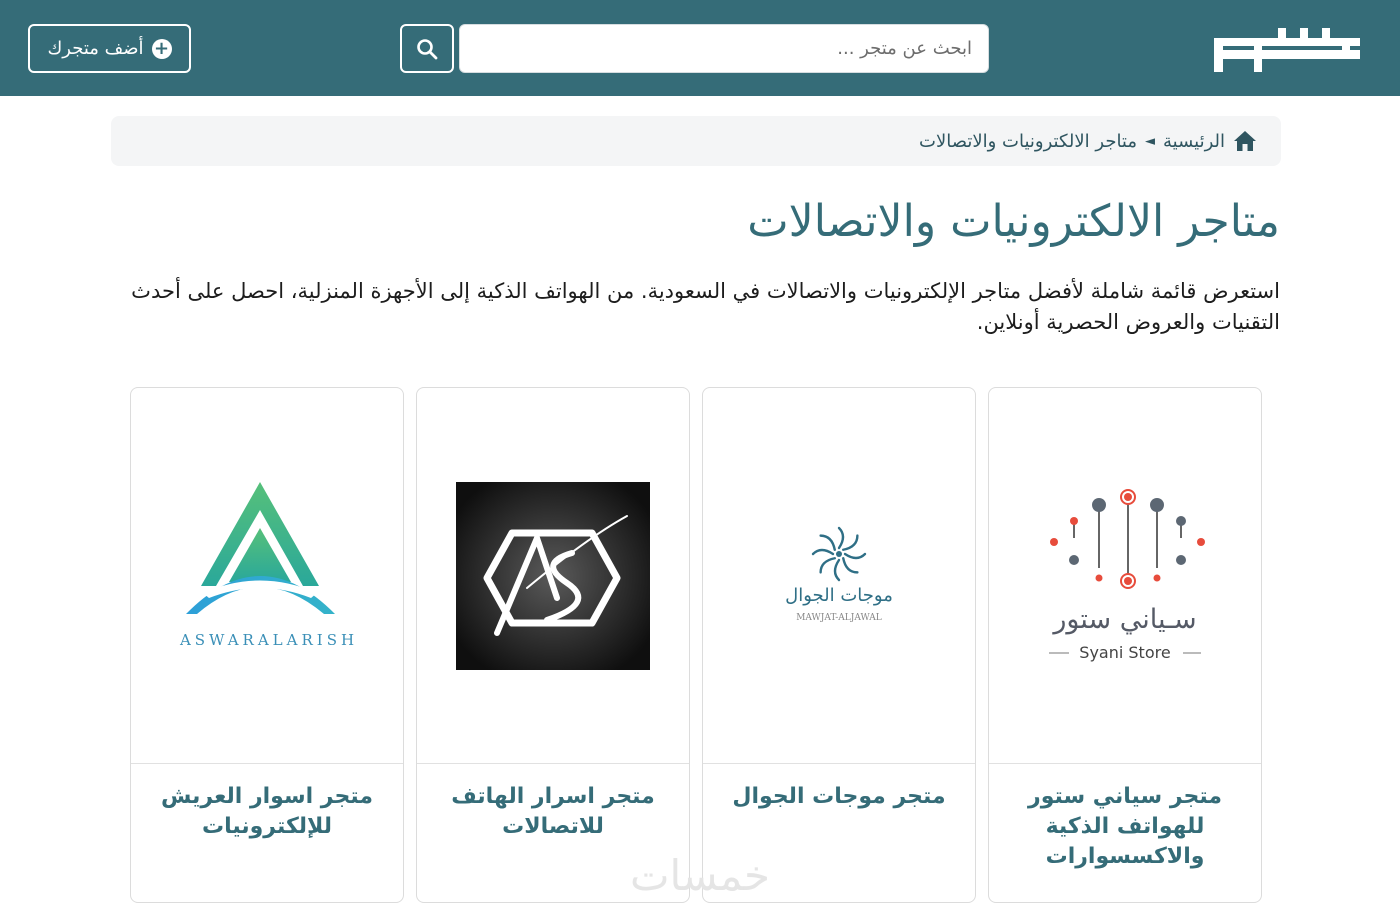 This screenshot has height=912, width=1400. What do you see at coordinates (1245, 141) in the screenshot?
I see `home-icon` at bounding box center [1245, 141].